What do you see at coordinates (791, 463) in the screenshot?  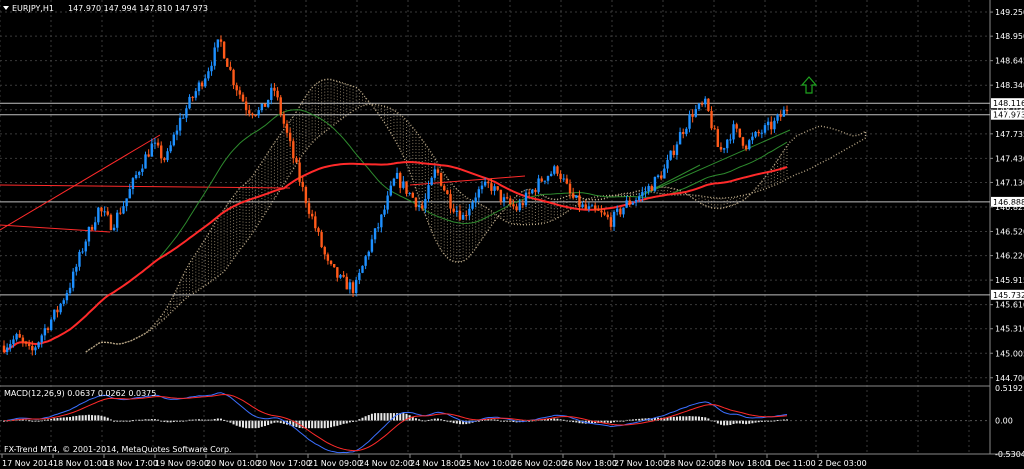 I see `time-tick-label: 1 Dec 11:00` at bounding box center [791, 463].